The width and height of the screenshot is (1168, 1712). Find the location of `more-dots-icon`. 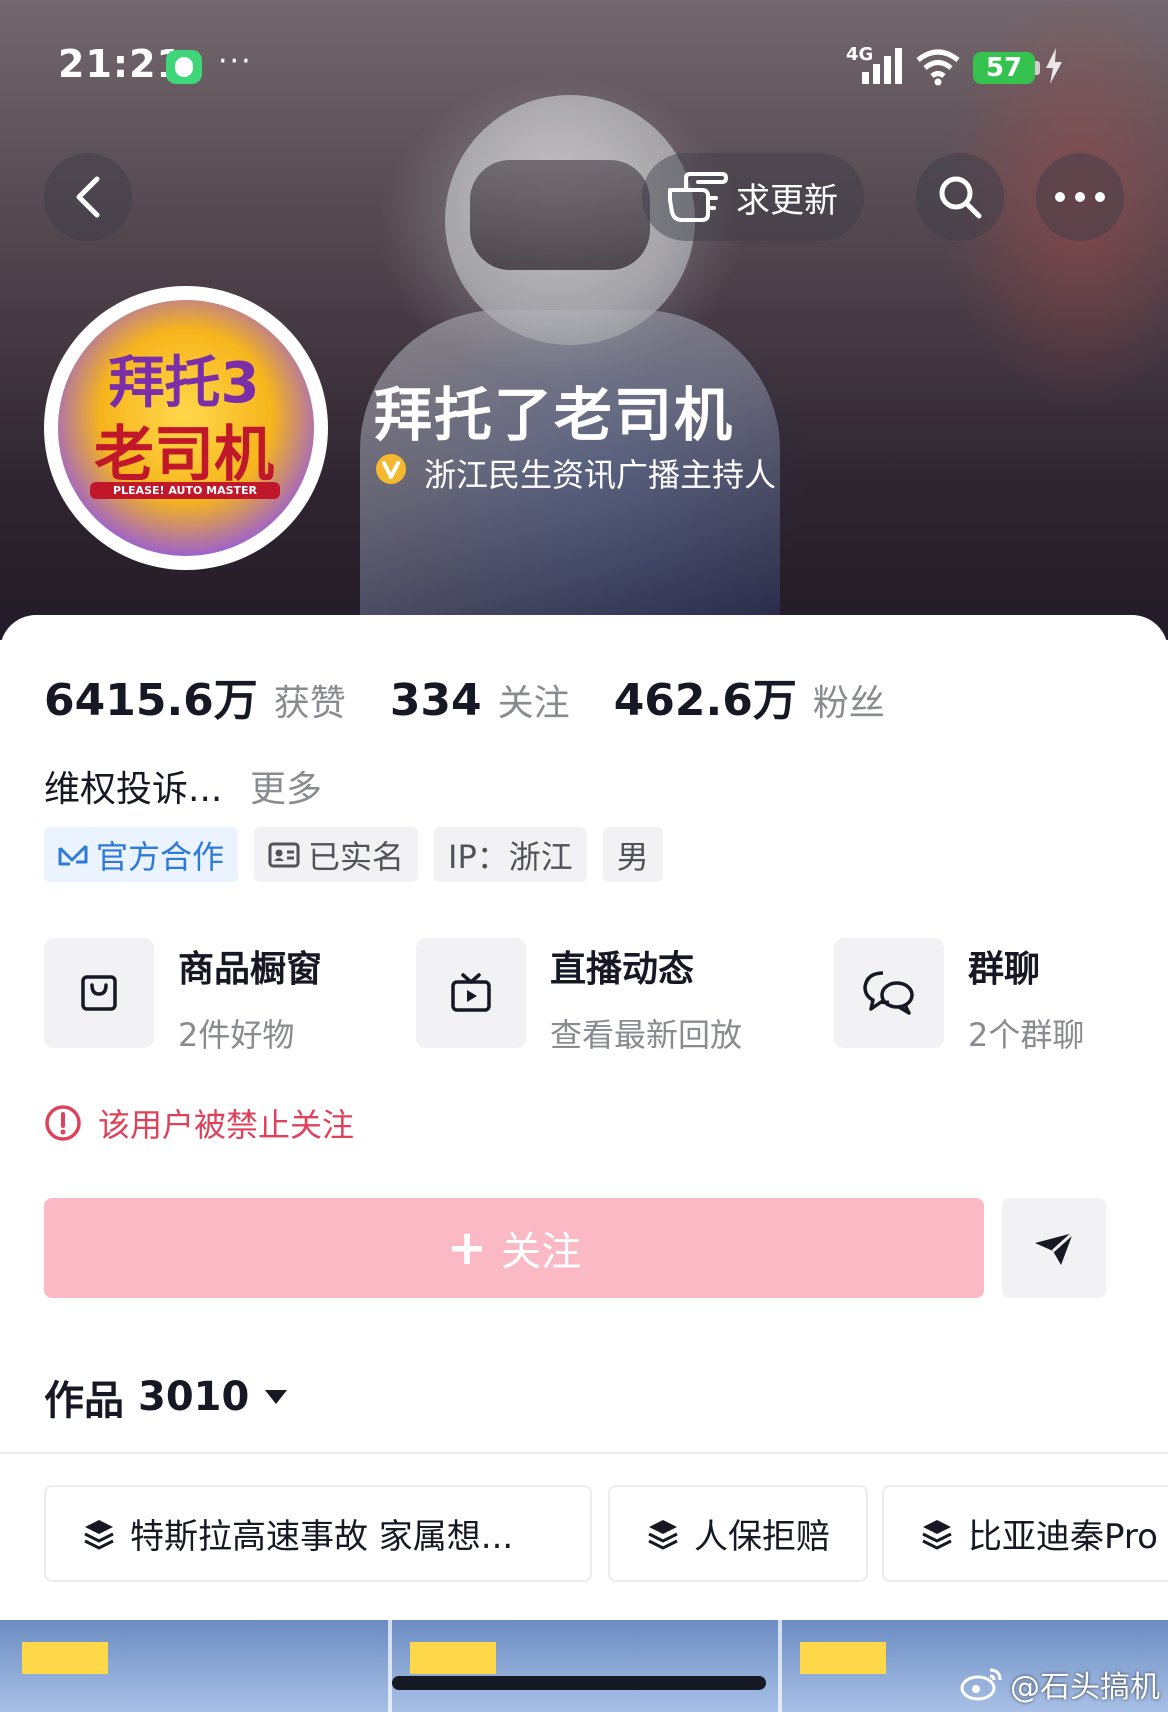

more-dots-icon is located at coordinates (1080, 197).